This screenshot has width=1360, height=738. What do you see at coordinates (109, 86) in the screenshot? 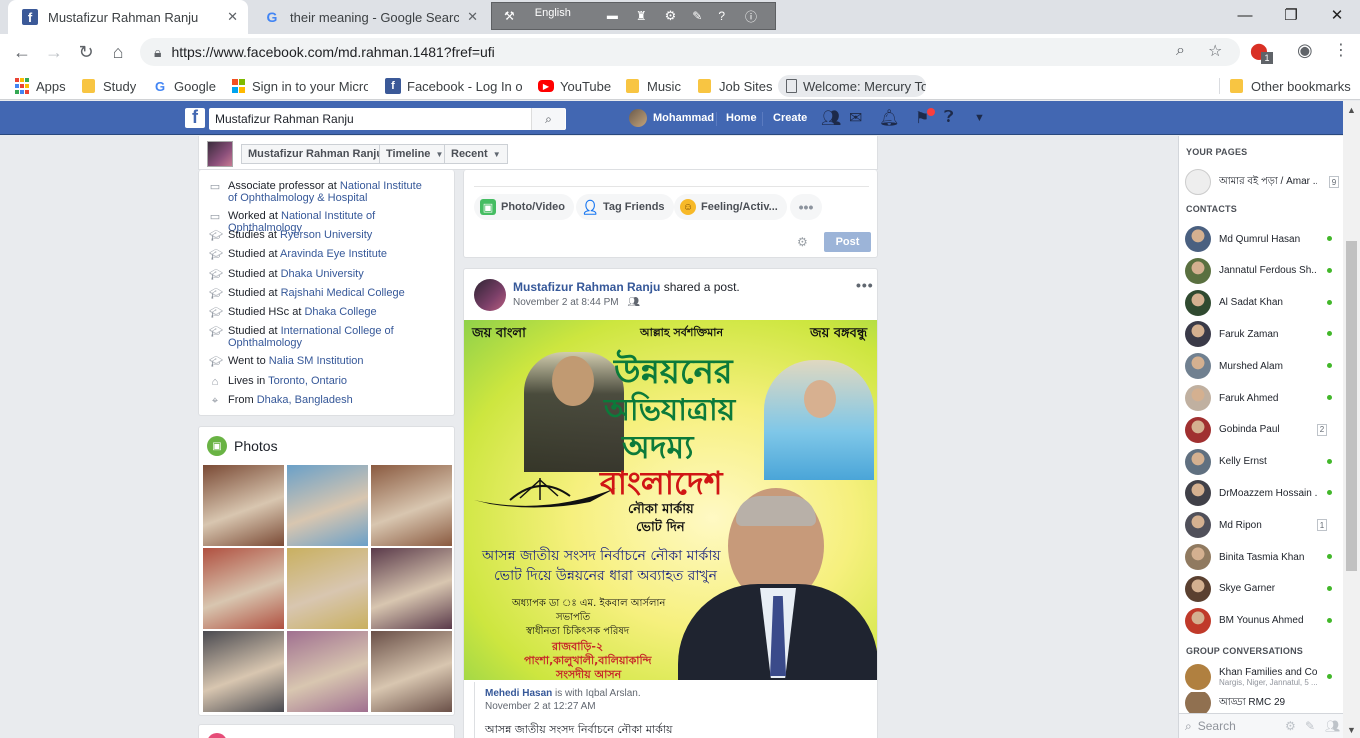
I see `bookmark-study: Study` at bounding box center [109, 86].